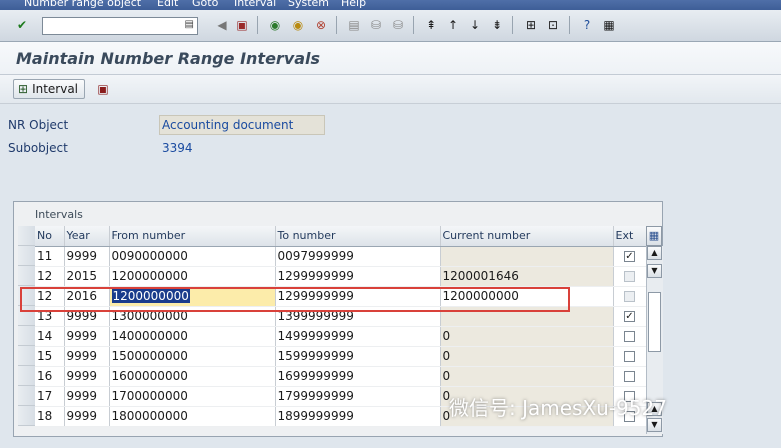  Describe the element at coordinates (167, 4) in the screenshot. I see `menu-edit: Edit` at that location.